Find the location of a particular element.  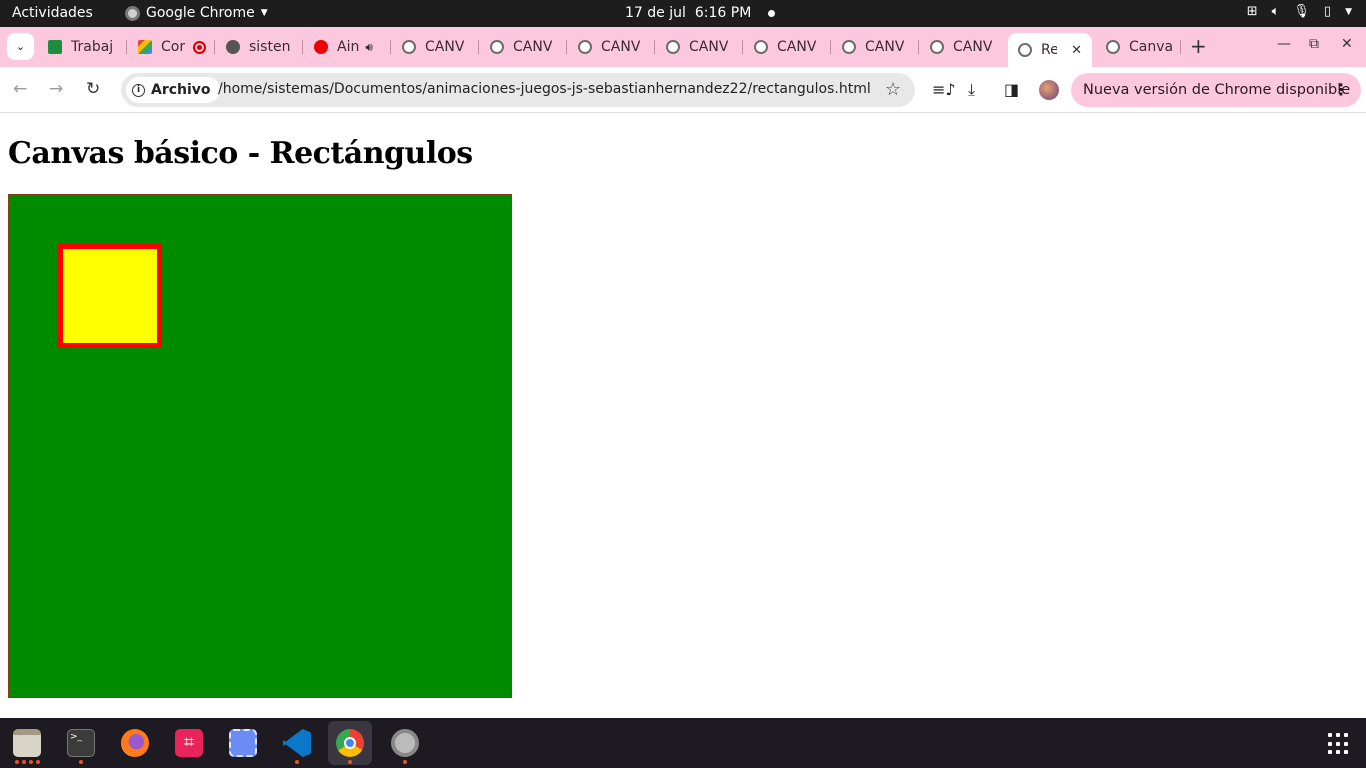

crop-icon: ⌗ is located at coordinates (189, 743).